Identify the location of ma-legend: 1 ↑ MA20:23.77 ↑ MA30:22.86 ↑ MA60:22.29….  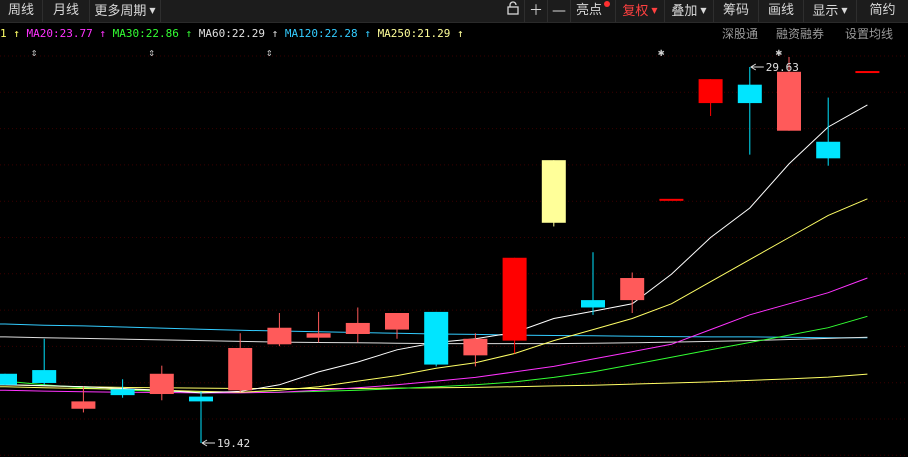
(232, 34).